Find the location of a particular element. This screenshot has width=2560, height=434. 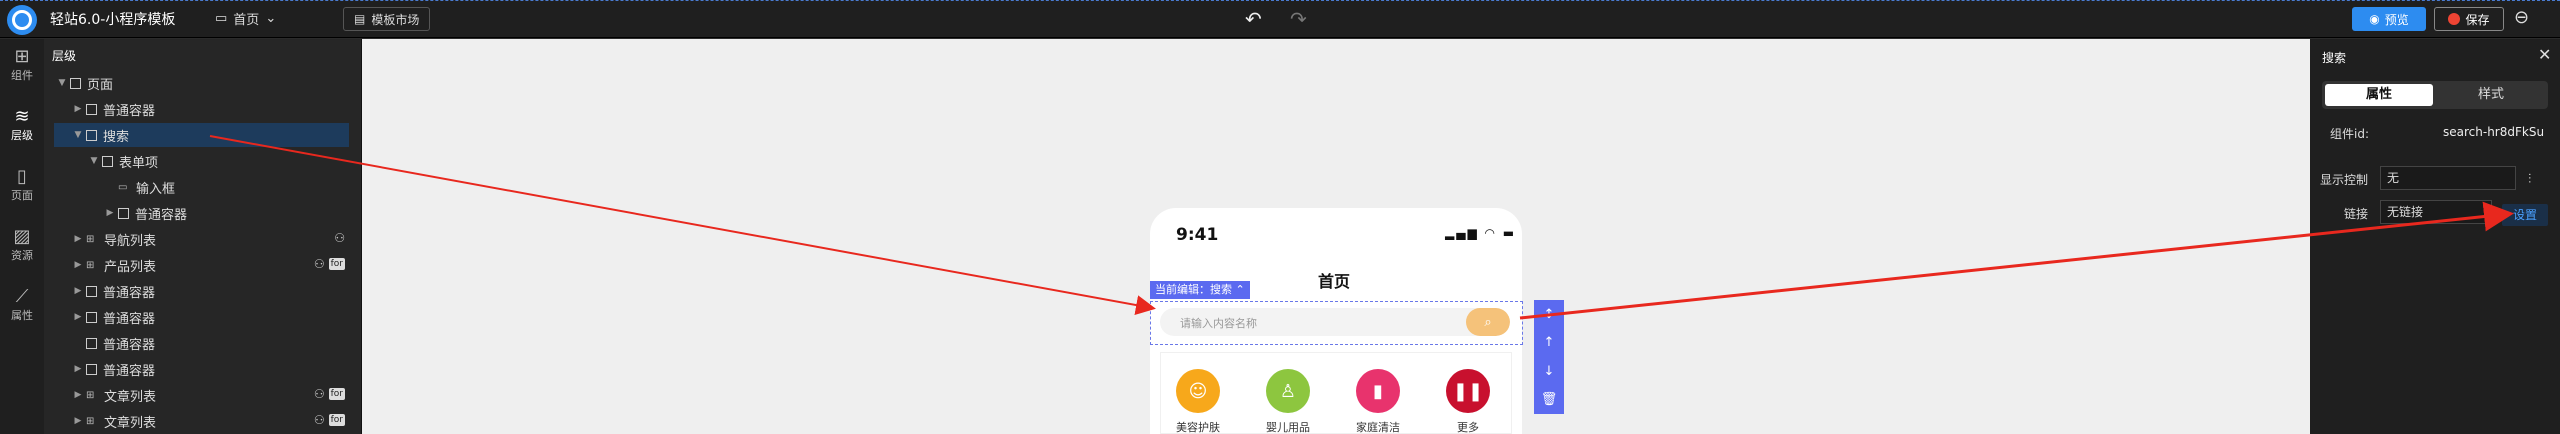

tree-label: 页面 is located at coordinates (100, 85).